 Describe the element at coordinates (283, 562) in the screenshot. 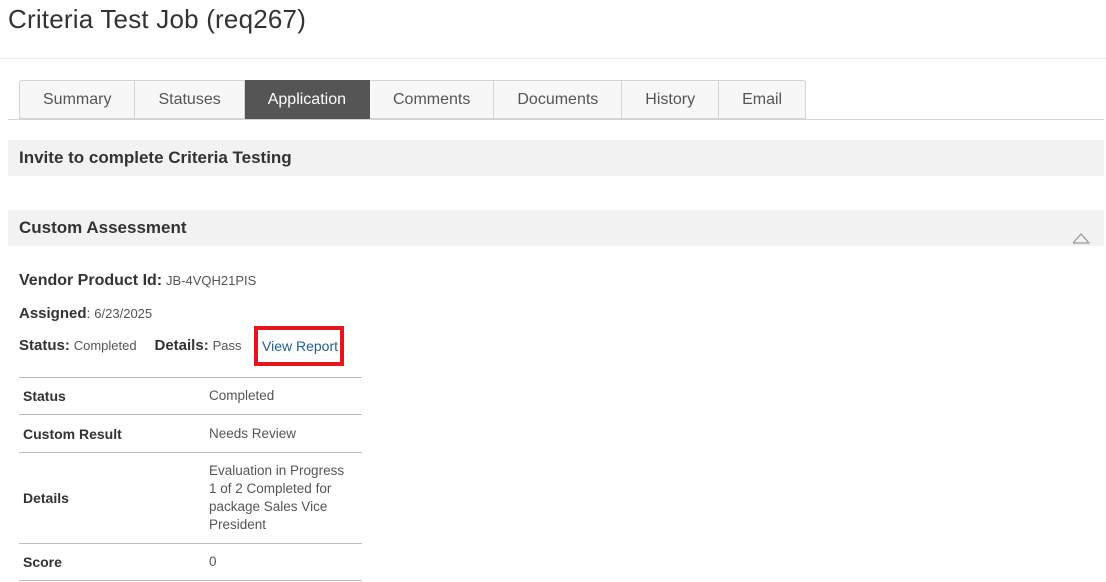

I see `table-cell-value: 0` at that location.